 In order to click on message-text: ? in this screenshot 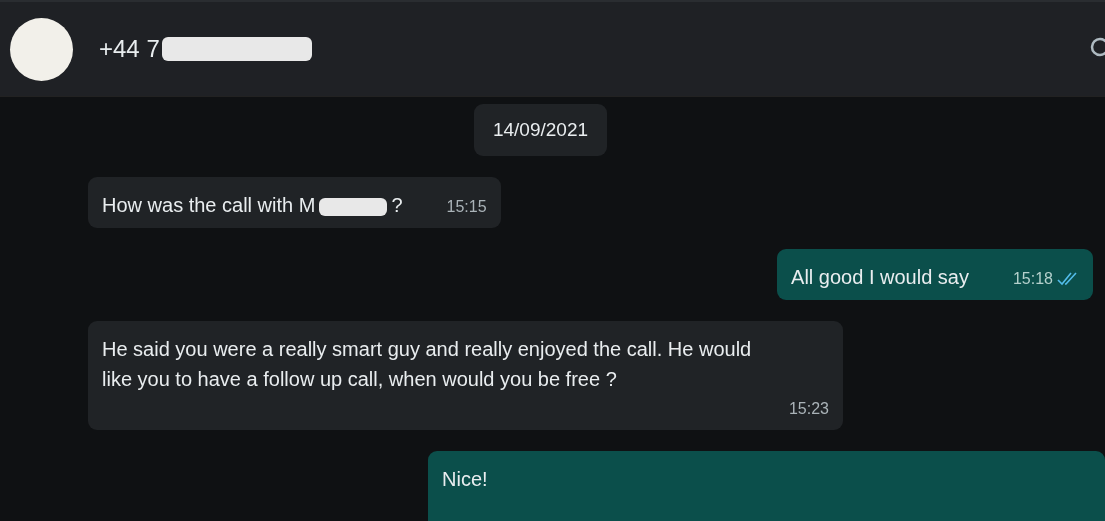, I will do `click(397, 205)`.